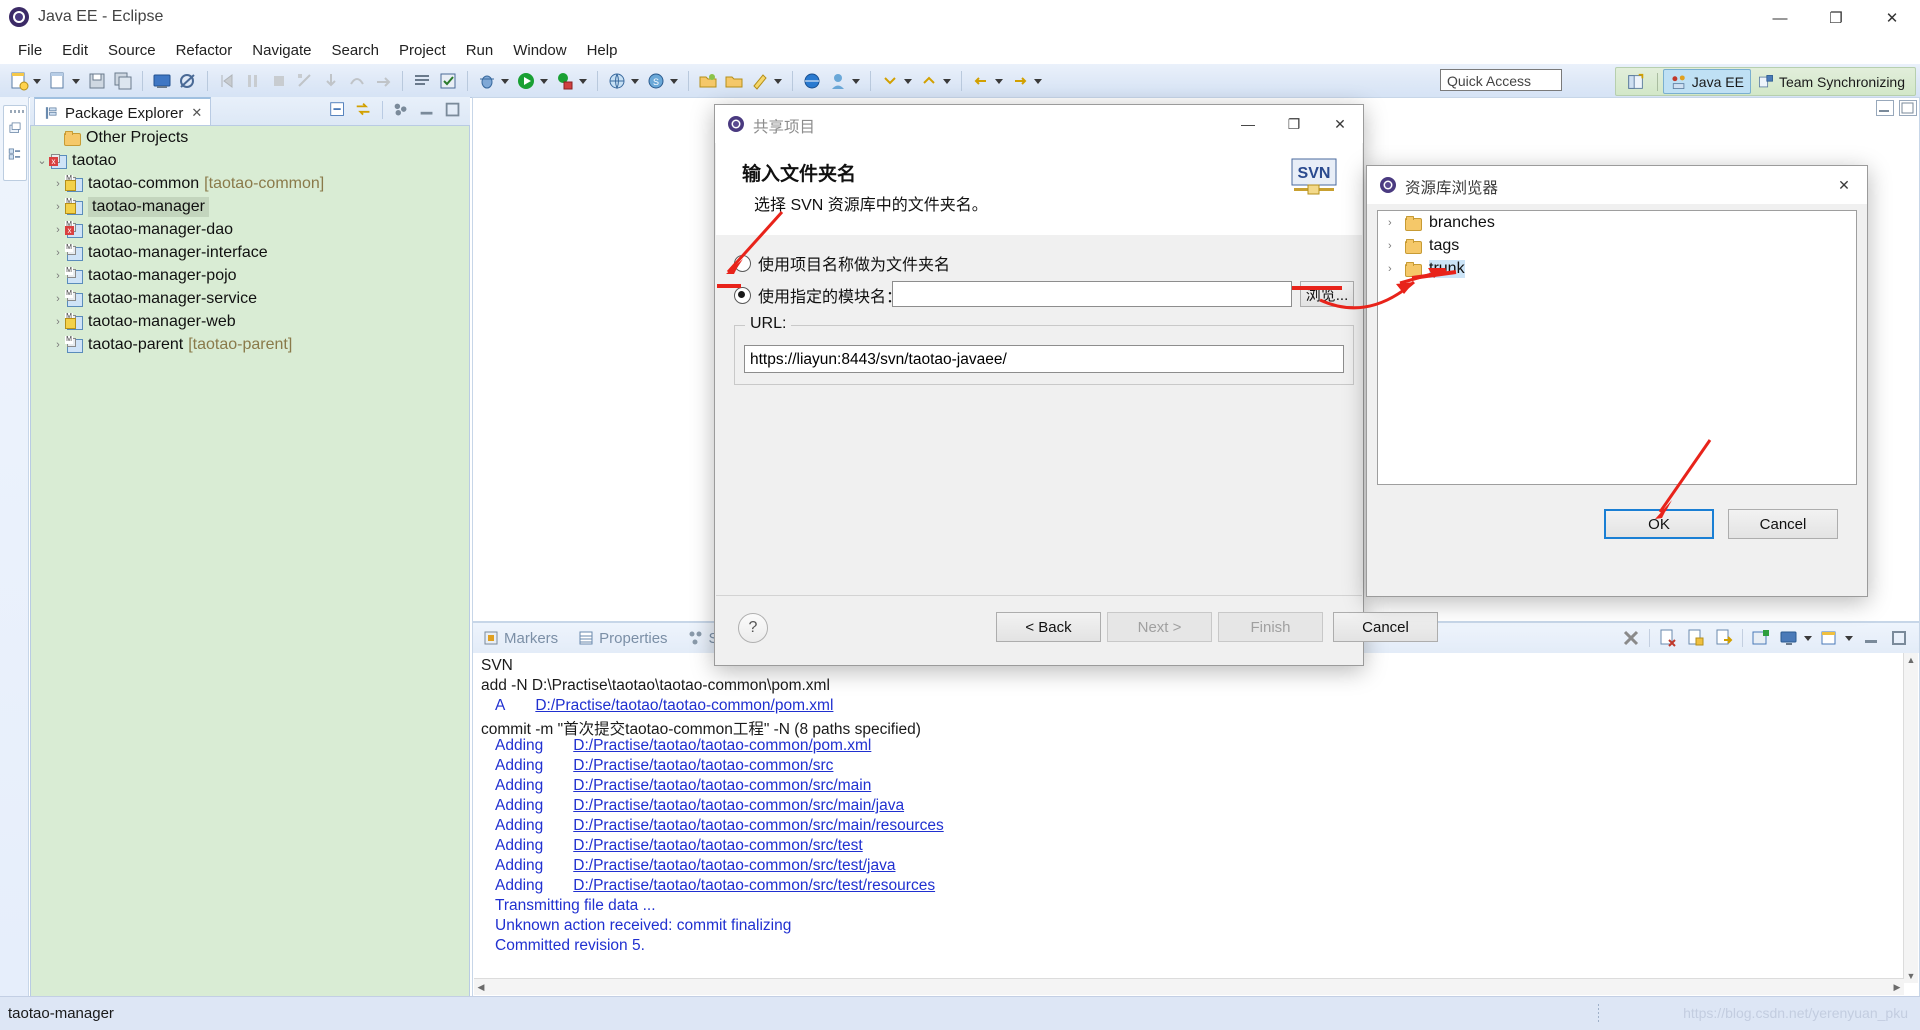  I want to click on perspective-team-sync: Team Synchronizing, so click(1831, 81).